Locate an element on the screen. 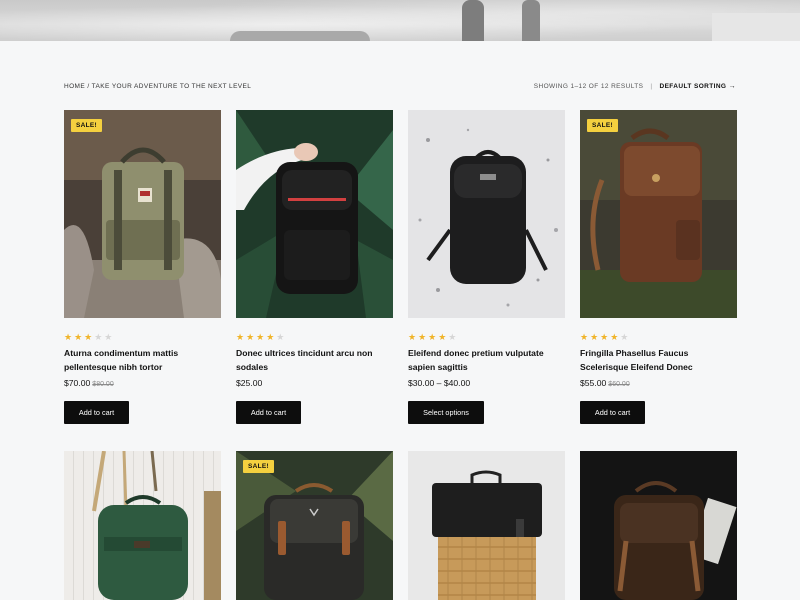 This screenshot has width=800, height=600. product-price: $30.00 – $40.00 is located at coordinates (439, 383).